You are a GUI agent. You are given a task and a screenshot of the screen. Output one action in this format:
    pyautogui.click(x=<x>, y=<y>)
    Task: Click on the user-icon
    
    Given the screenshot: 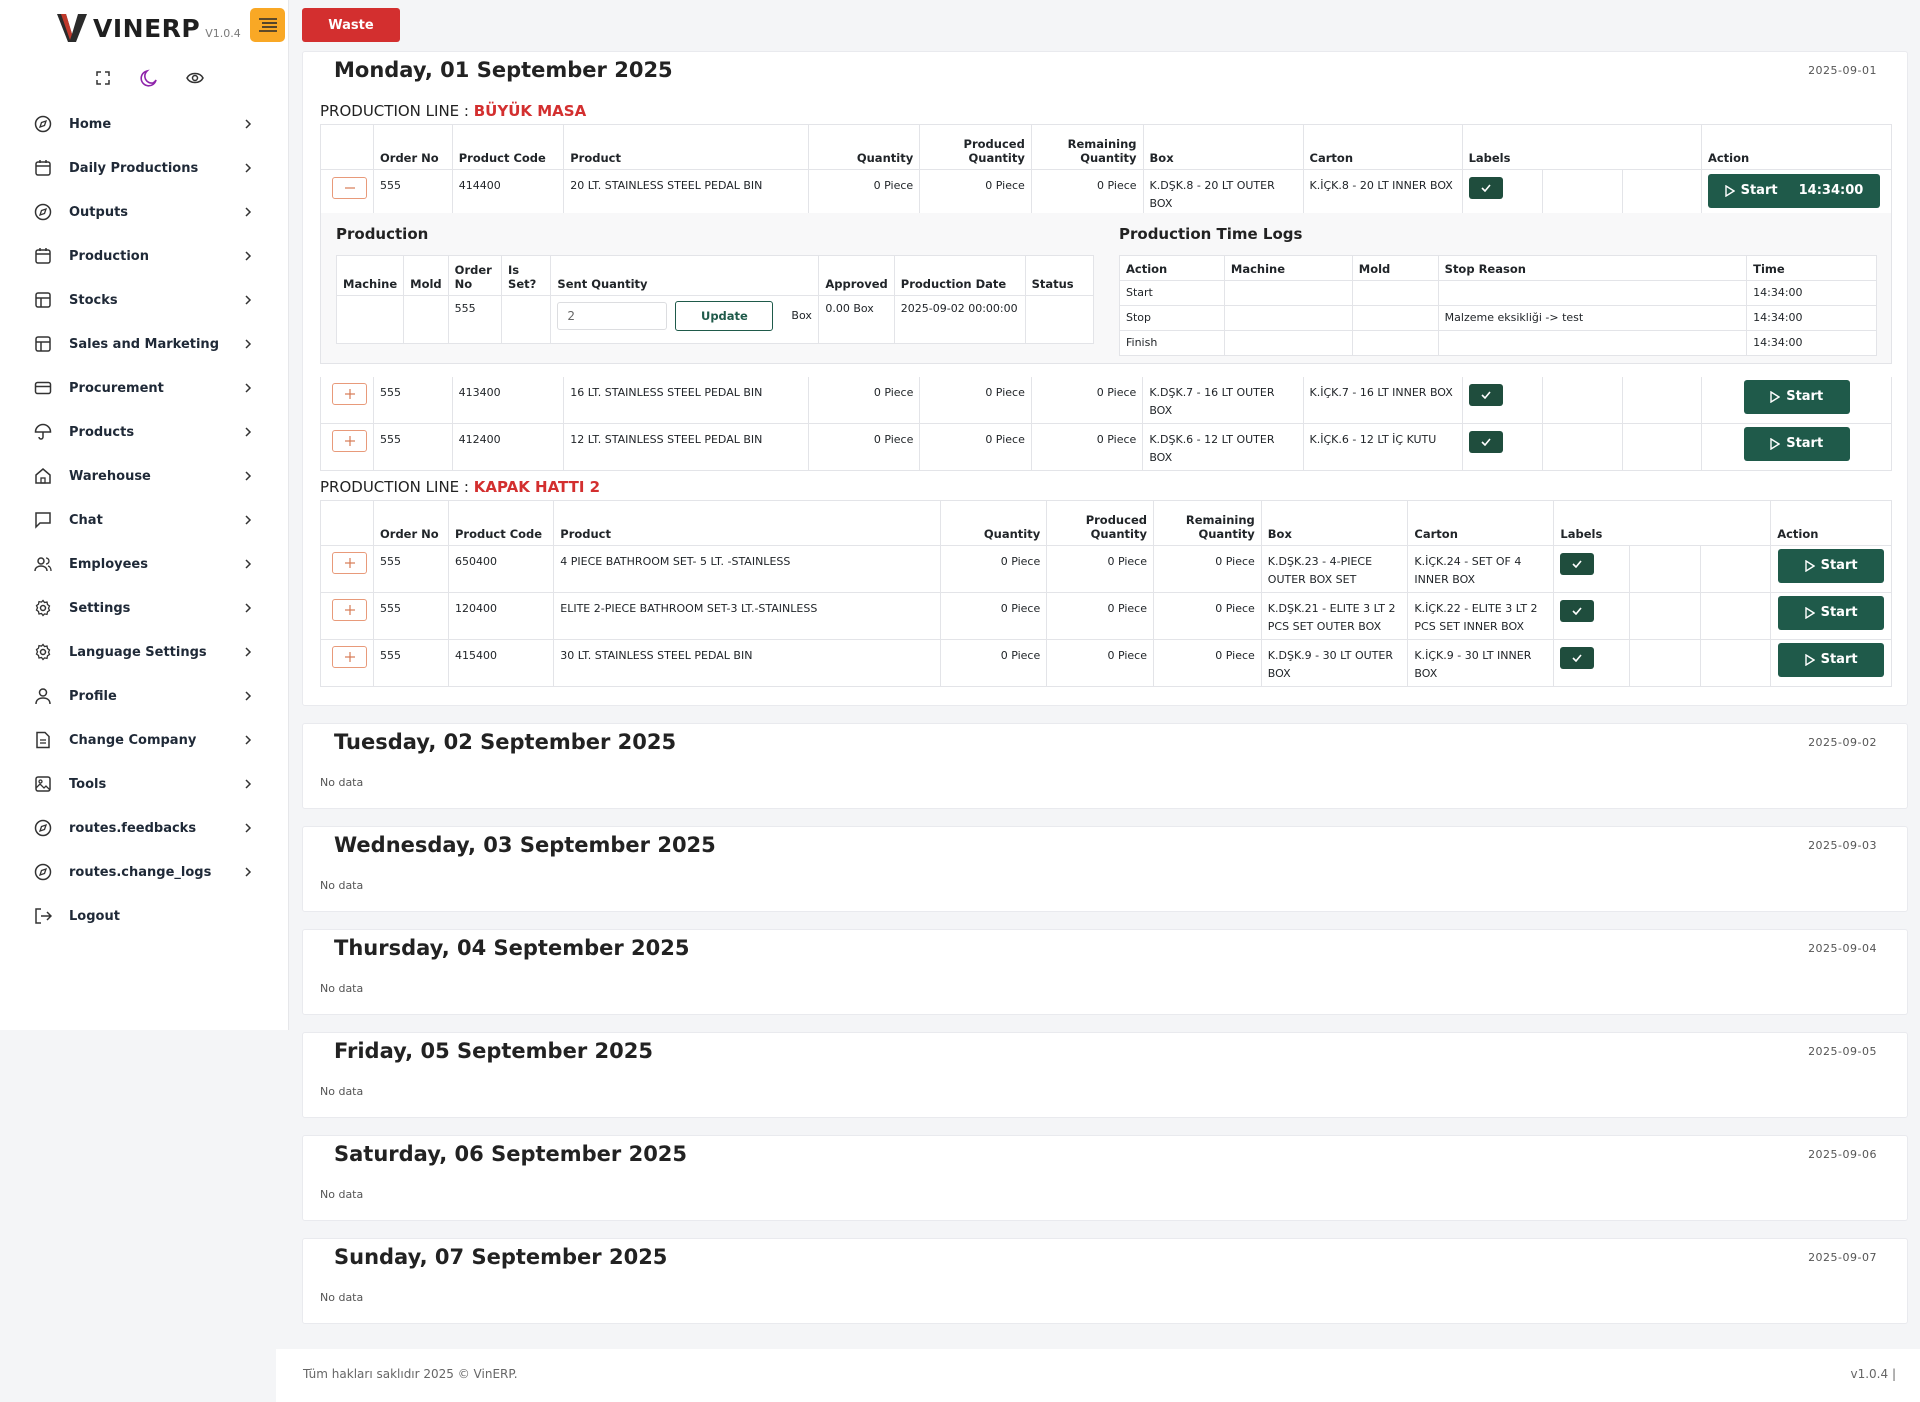 What is the action you would take?
    pyautogui.click(x=43, y=696)
    